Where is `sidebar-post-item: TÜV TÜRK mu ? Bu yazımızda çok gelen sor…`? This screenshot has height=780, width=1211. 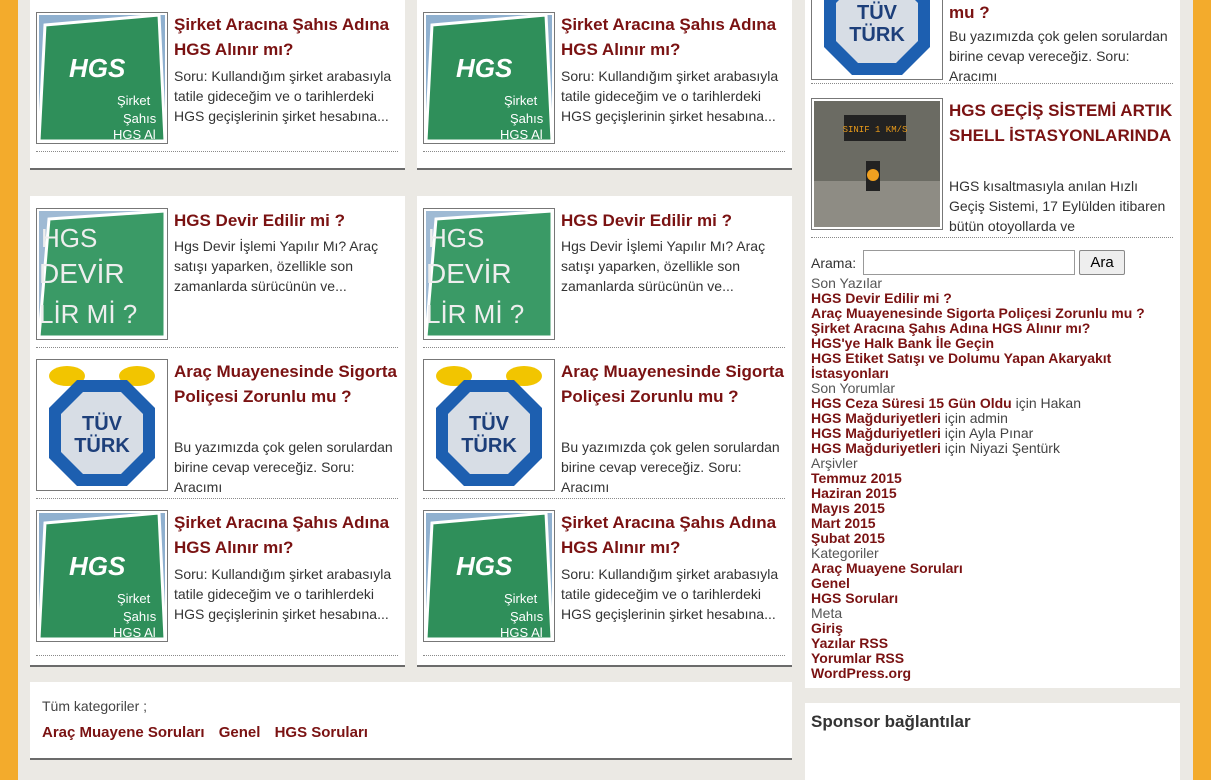
sidebar-post-item: TÜV TÜRK mu ? Bu yazımızda çok gelen sor… is located at coordinates (992, 42).